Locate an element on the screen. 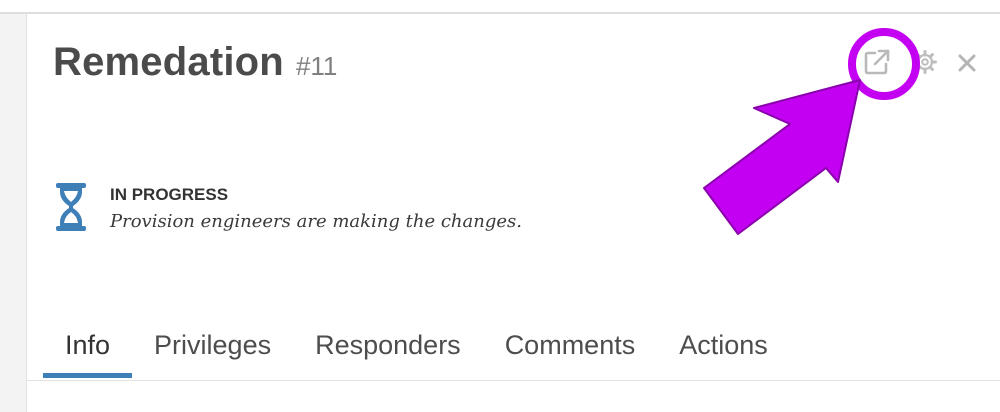 The height and width of the screenshot is (412, 1000). tab-divider is located at coordinates (513, 380).